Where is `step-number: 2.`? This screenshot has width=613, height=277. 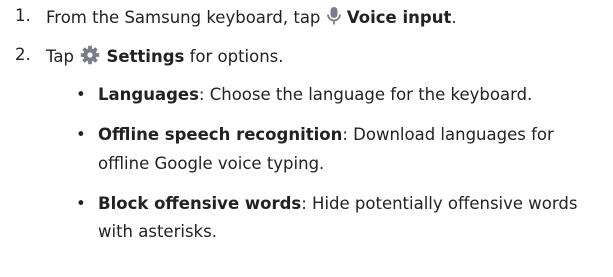
step-number: 2. is located at coordinates (23, 54).